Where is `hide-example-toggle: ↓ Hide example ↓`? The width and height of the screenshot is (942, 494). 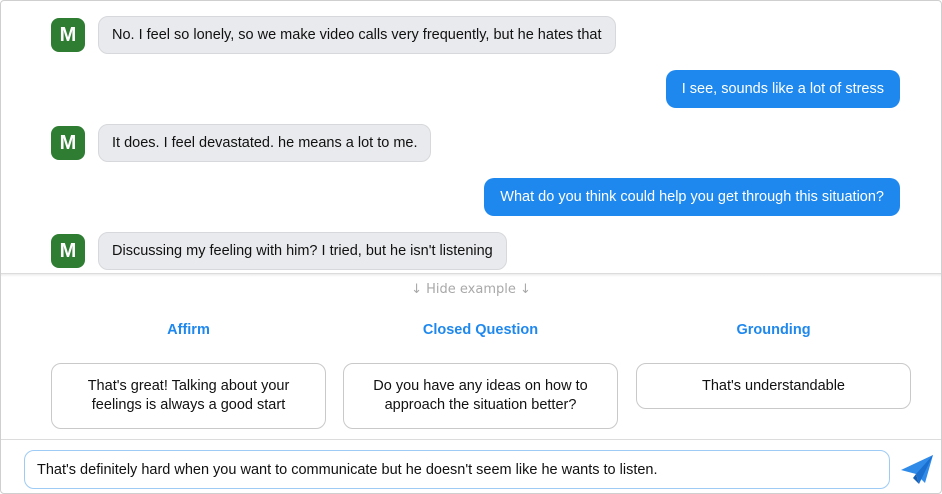 hide-example-toggle: ↓ Hide example ↓ is located at coordinates (471, 289).